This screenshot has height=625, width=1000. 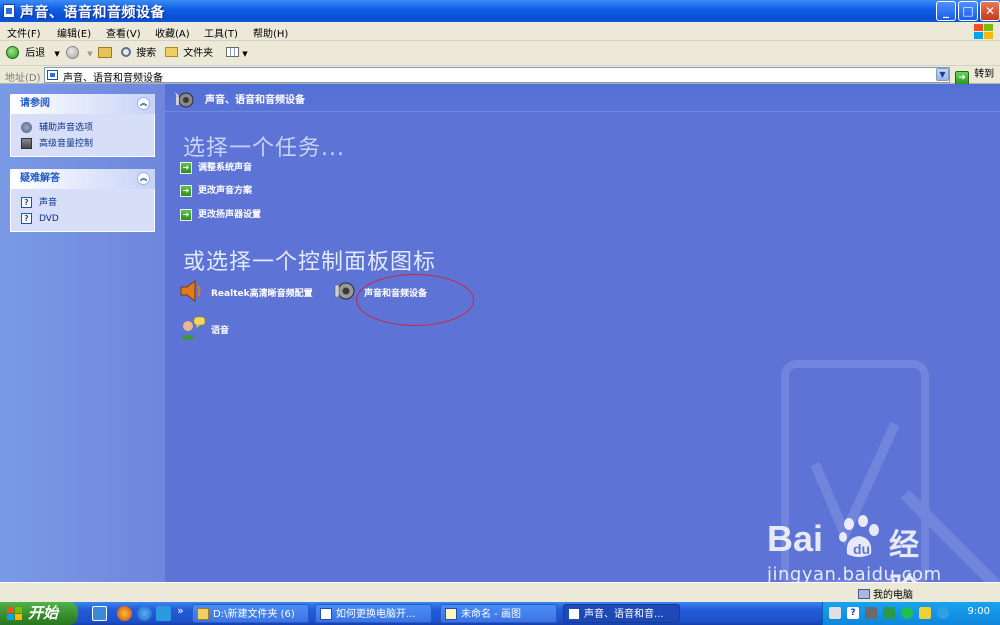 What do you see at coordinates (82, 333) in the screenshot?
I see `task-pane: 请参阅 ︽ 辅助声音选项 高级音量控制 疑难解答 ︽ ? 声音 ? DVD` at bounding box center [82, 333].